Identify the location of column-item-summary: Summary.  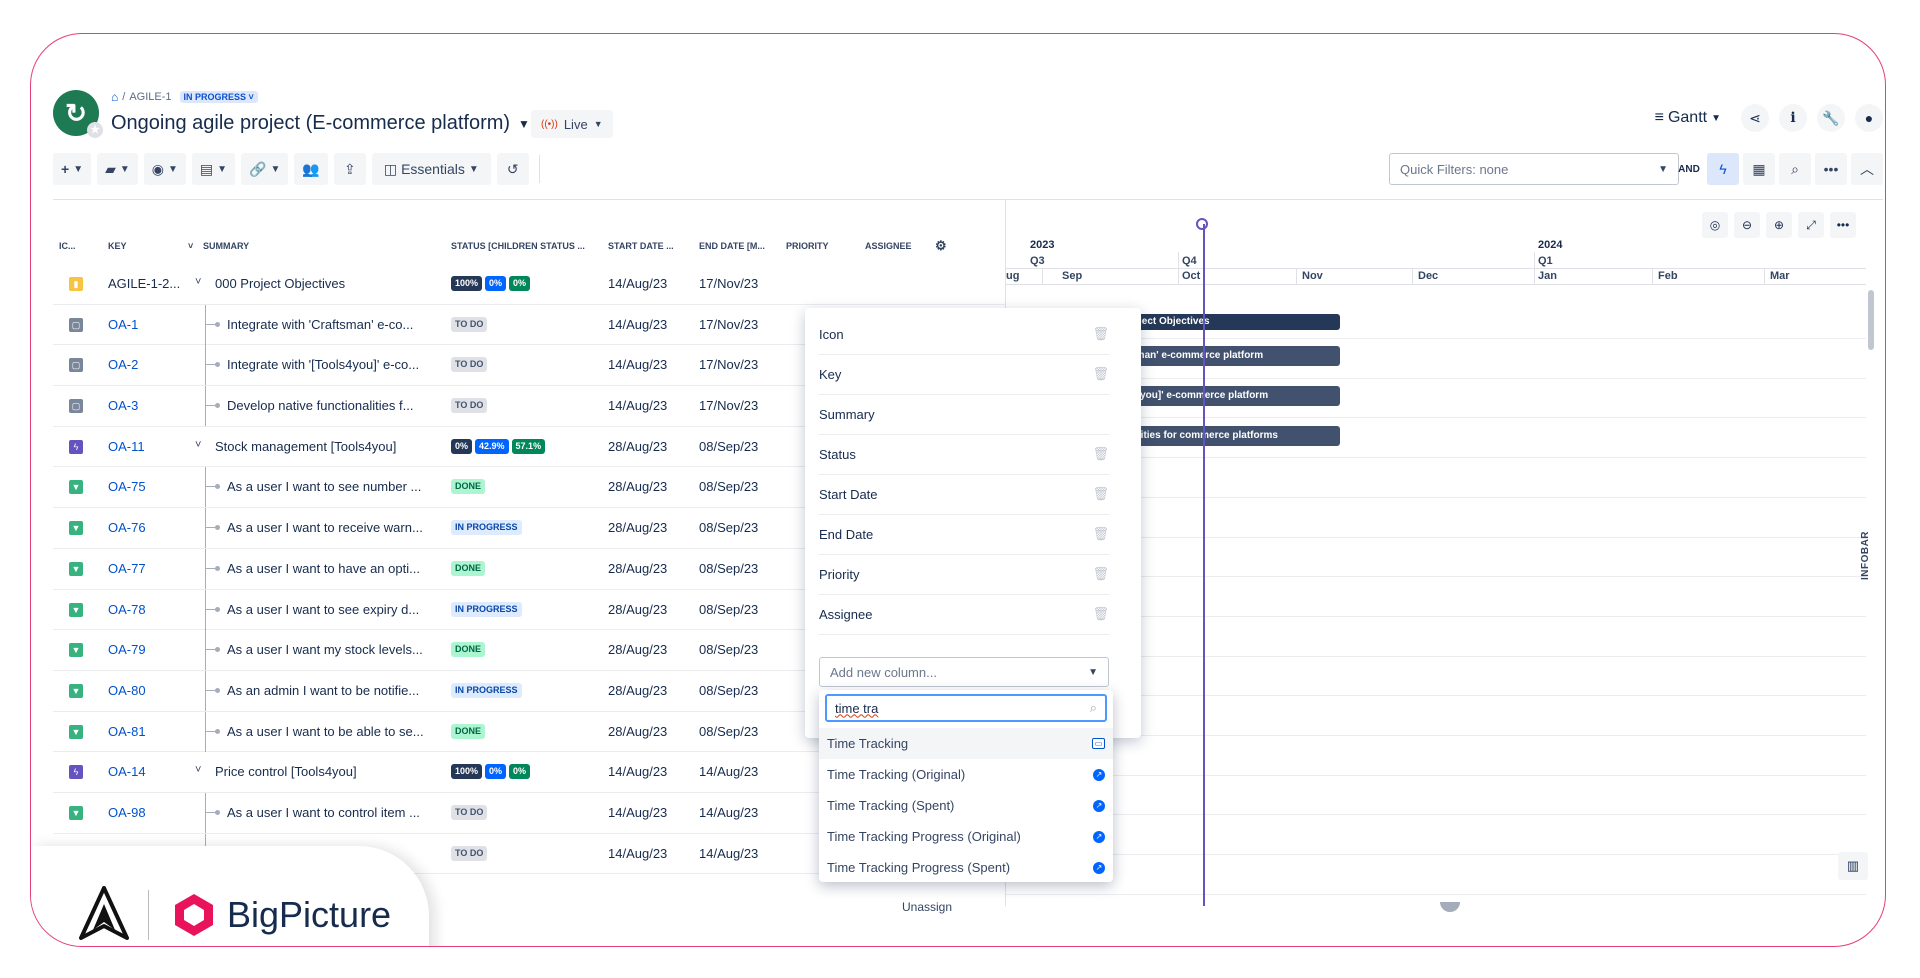
(964, 414).